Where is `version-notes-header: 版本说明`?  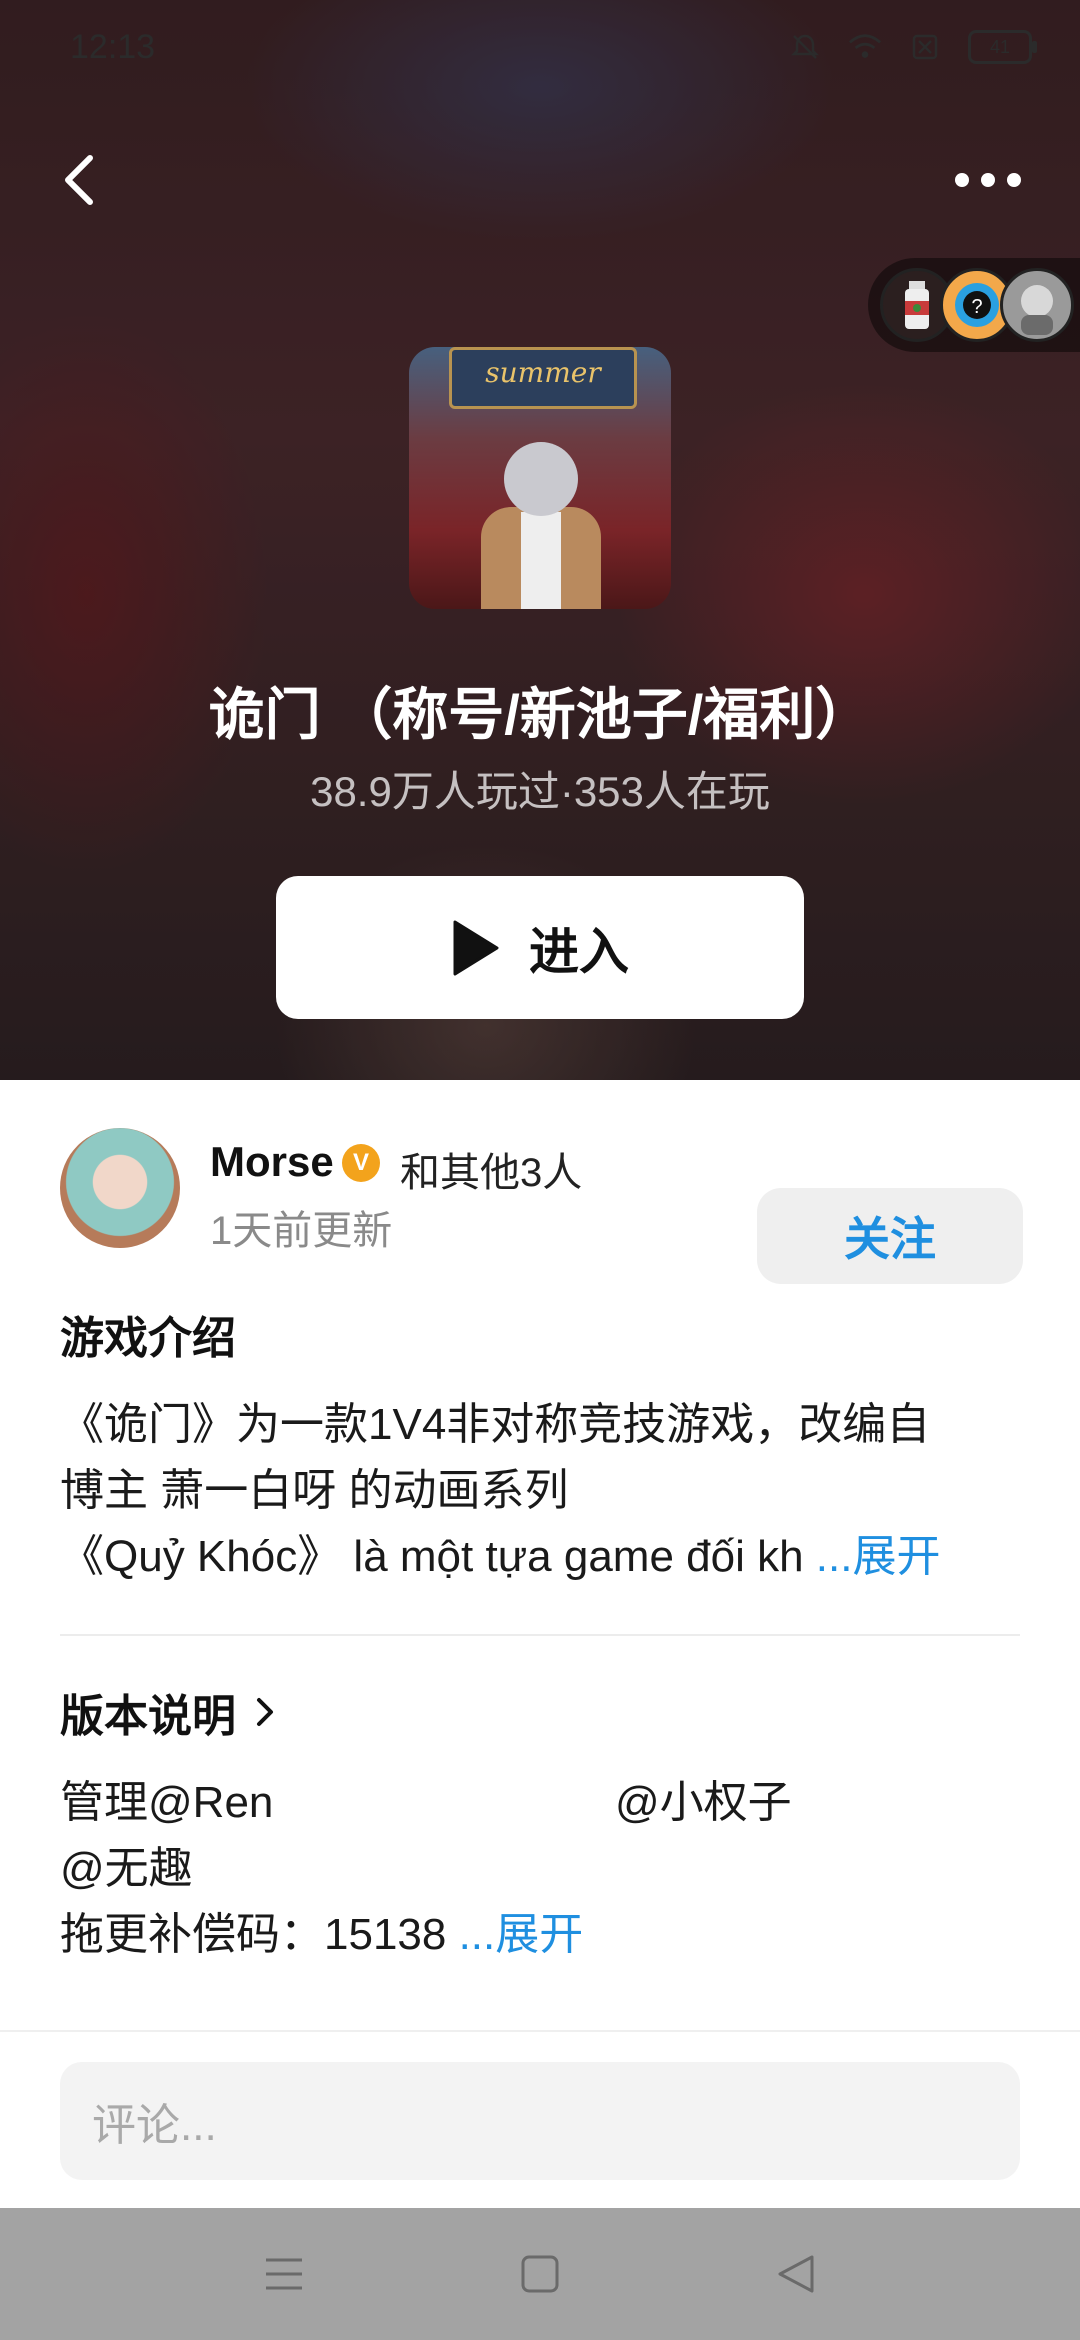 version-notes-header: 版本说明 is located at coordinates (168, 1712).